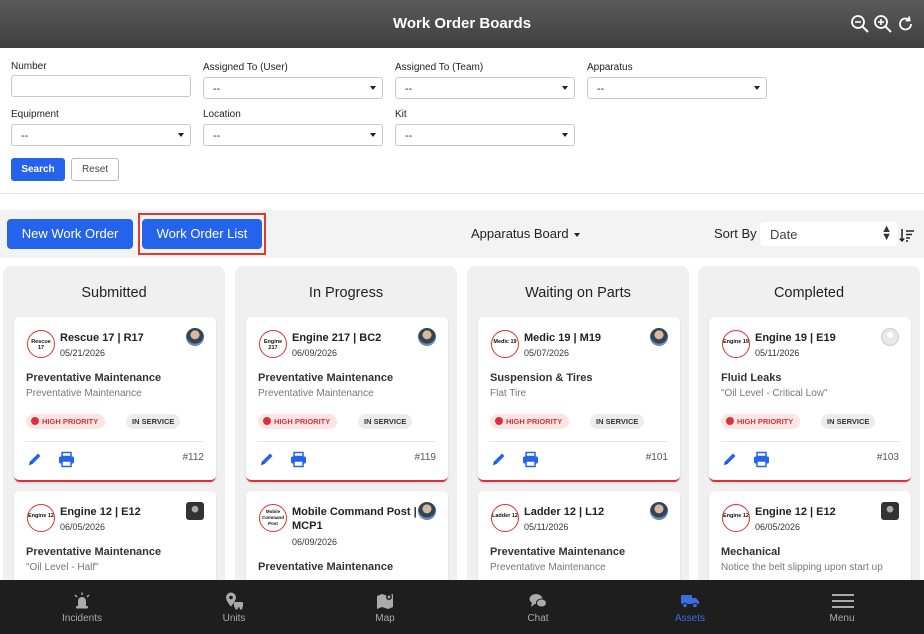 The width and height of the screenshot is (924, 634). I want to click on apparatus-select: --, so click(677, 88).